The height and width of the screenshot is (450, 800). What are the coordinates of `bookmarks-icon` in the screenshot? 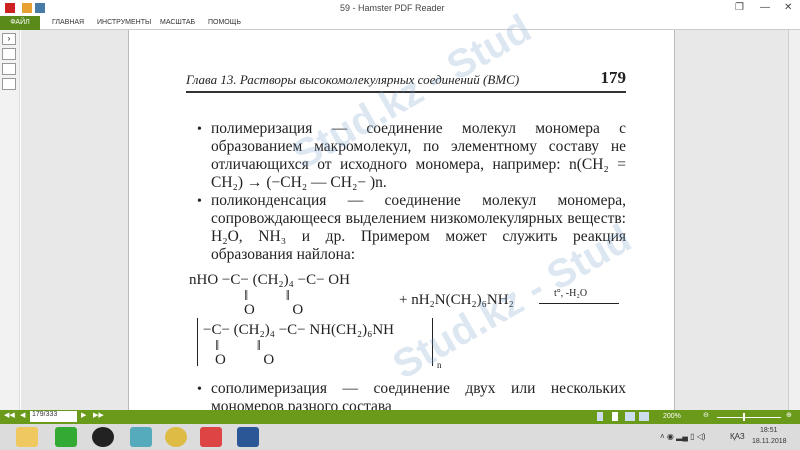 It's located at (9, 54).